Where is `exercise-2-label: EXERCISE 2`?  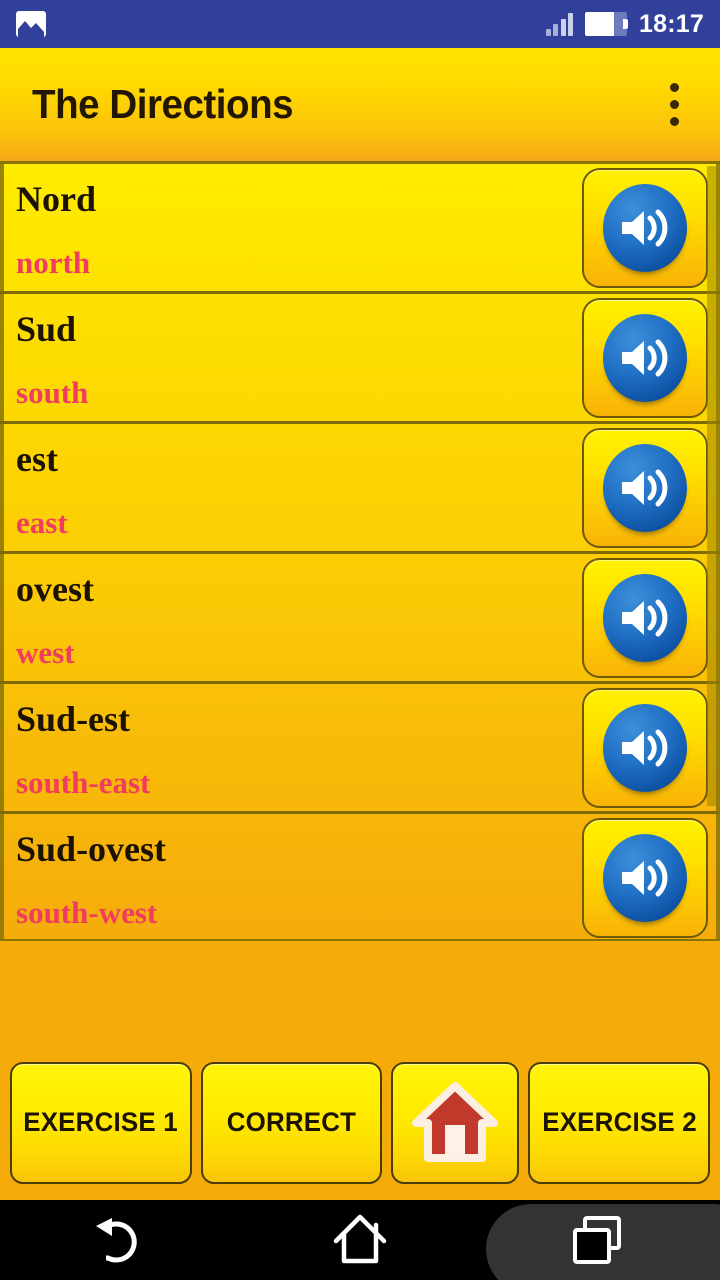 exercise-2-label: EXERCISE 2 is located at coordinates (619, 1122).